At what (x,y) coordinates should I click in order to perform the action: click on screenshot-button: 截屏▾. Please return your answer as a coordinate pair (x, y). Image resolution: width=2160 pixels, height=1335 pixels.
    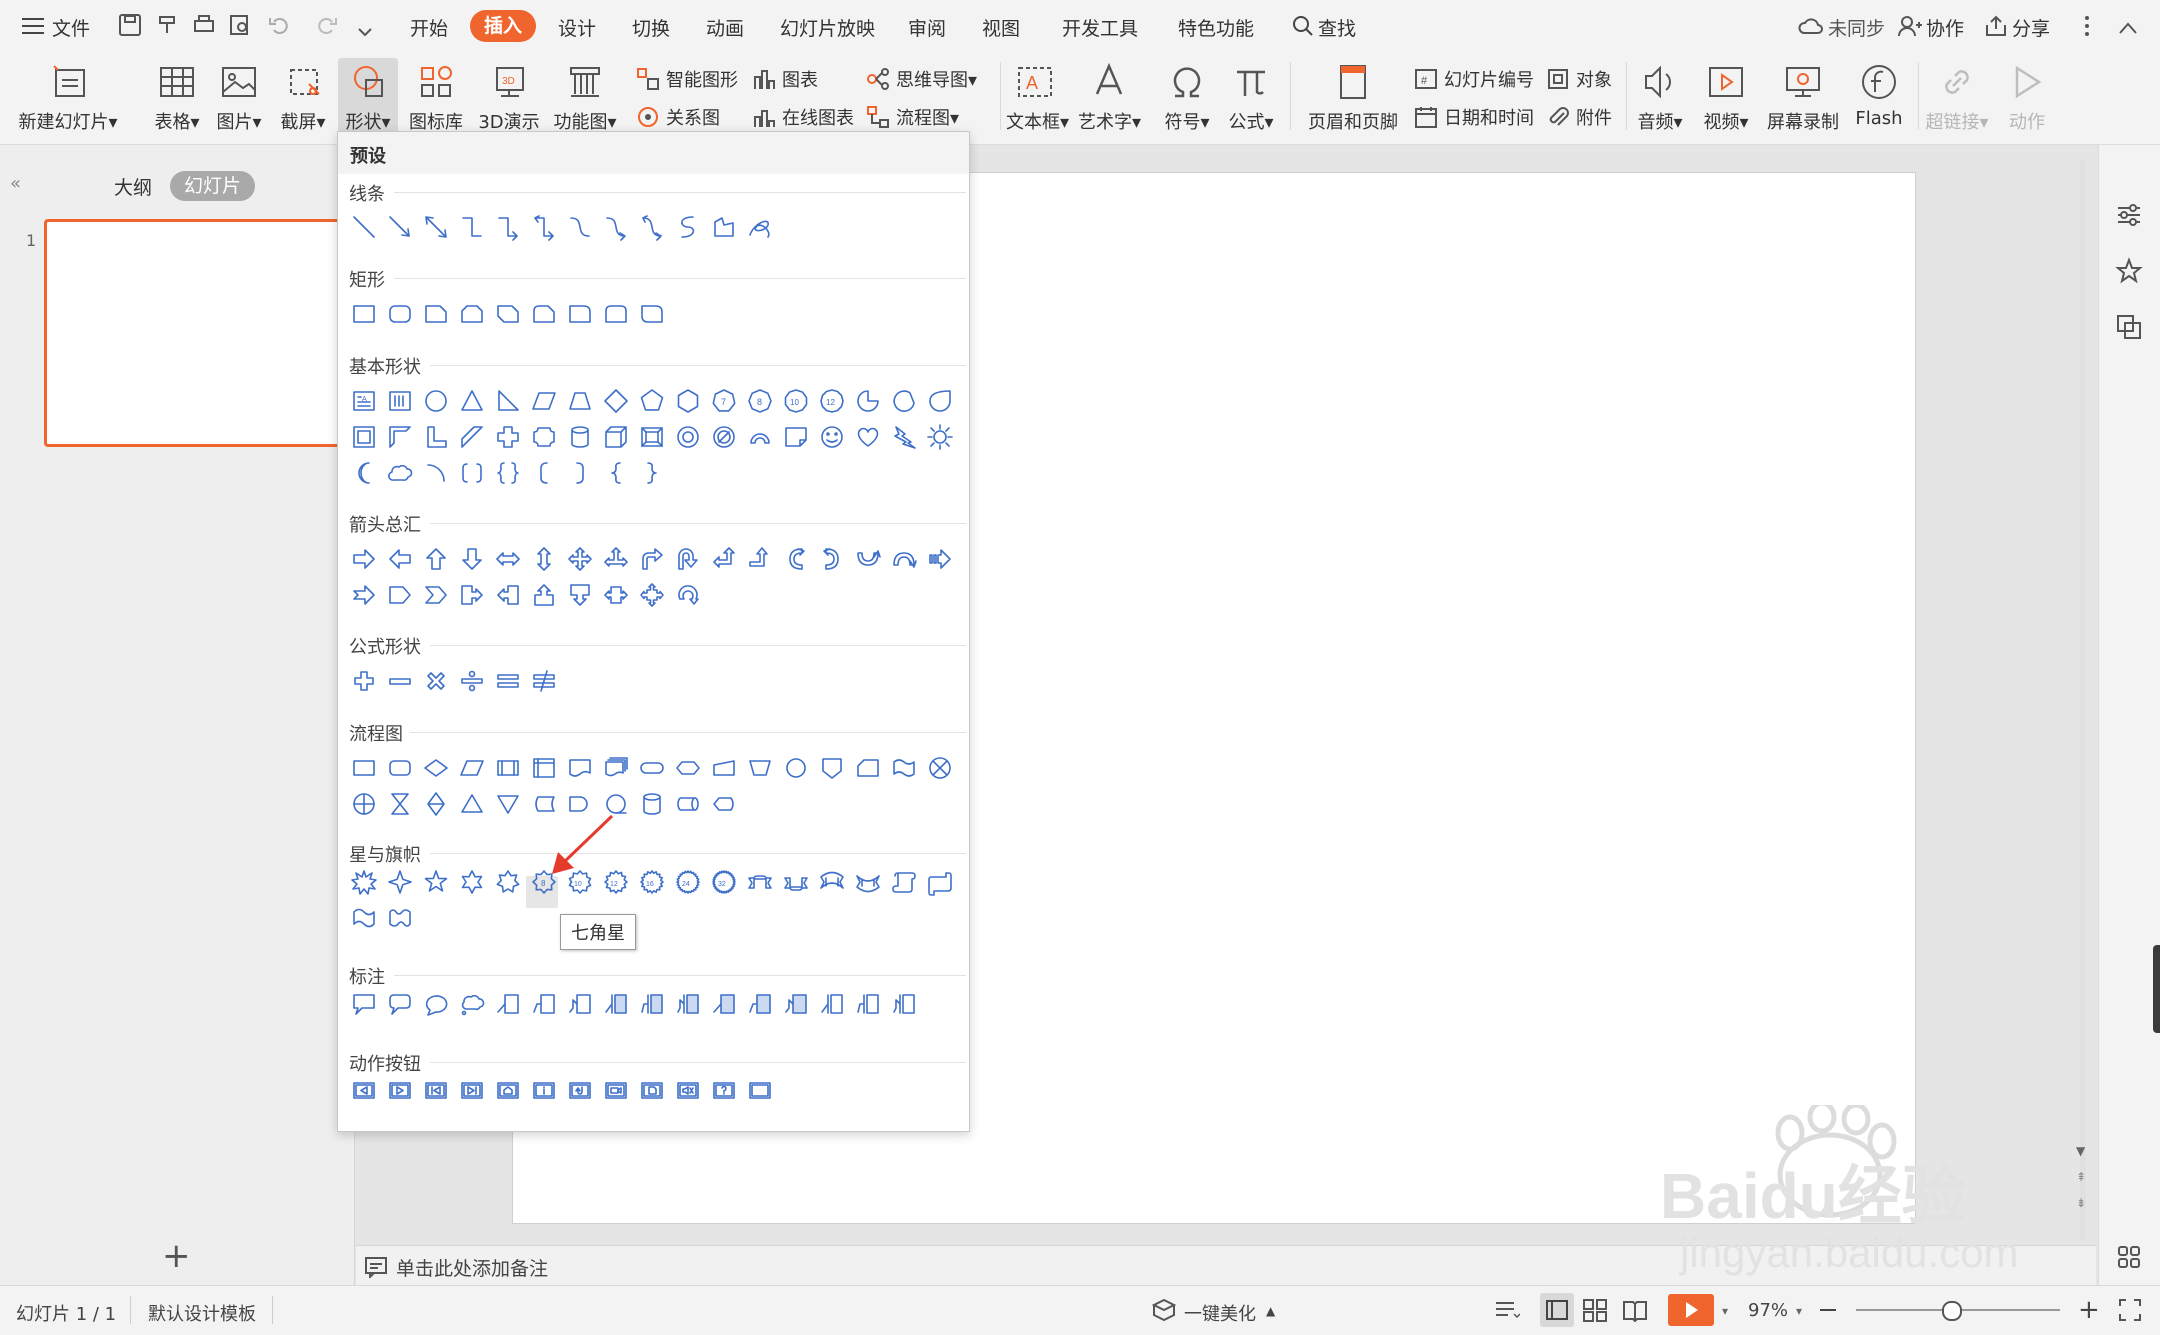
    Looking at the image, I should click on (303, 98).